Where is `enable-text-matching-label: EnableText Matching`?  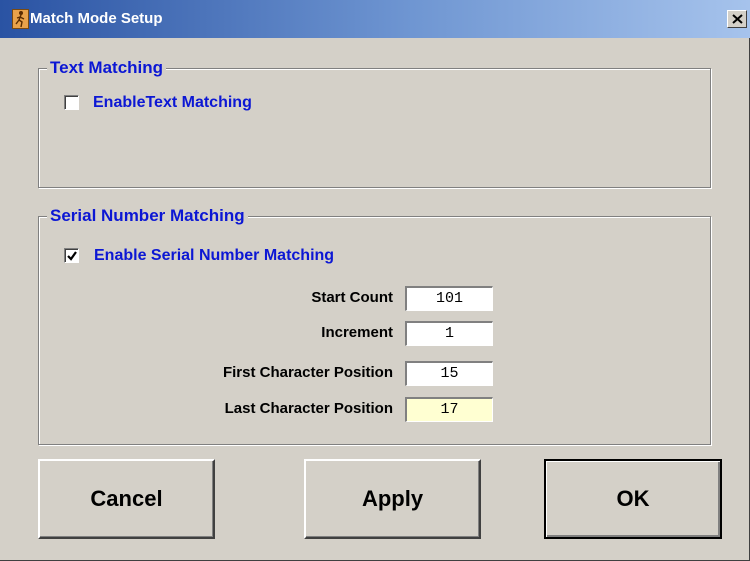
enable-text-matching-label: EnableText Matching is located at coordinates (172, 103).